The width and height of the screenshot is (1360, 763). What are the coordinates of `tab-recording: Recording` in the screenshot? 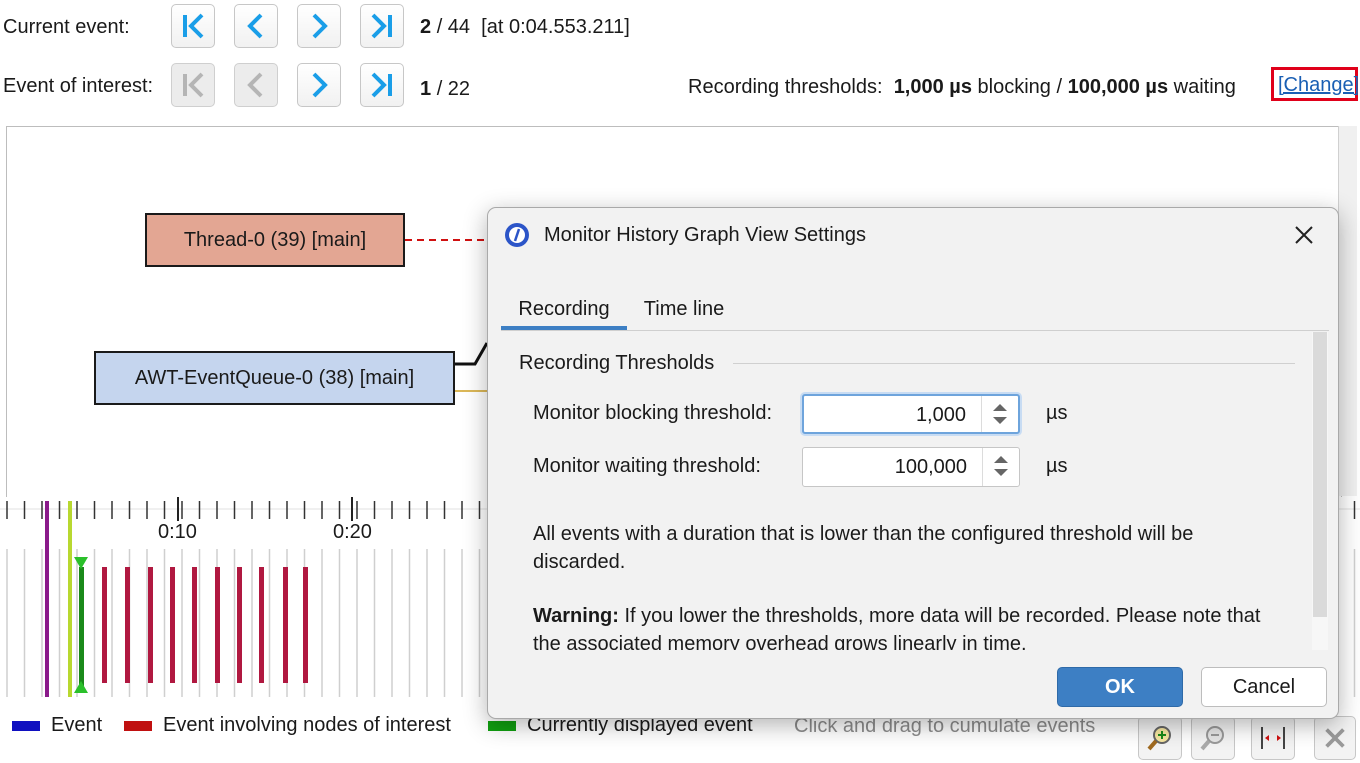 It's located at (564, 309).